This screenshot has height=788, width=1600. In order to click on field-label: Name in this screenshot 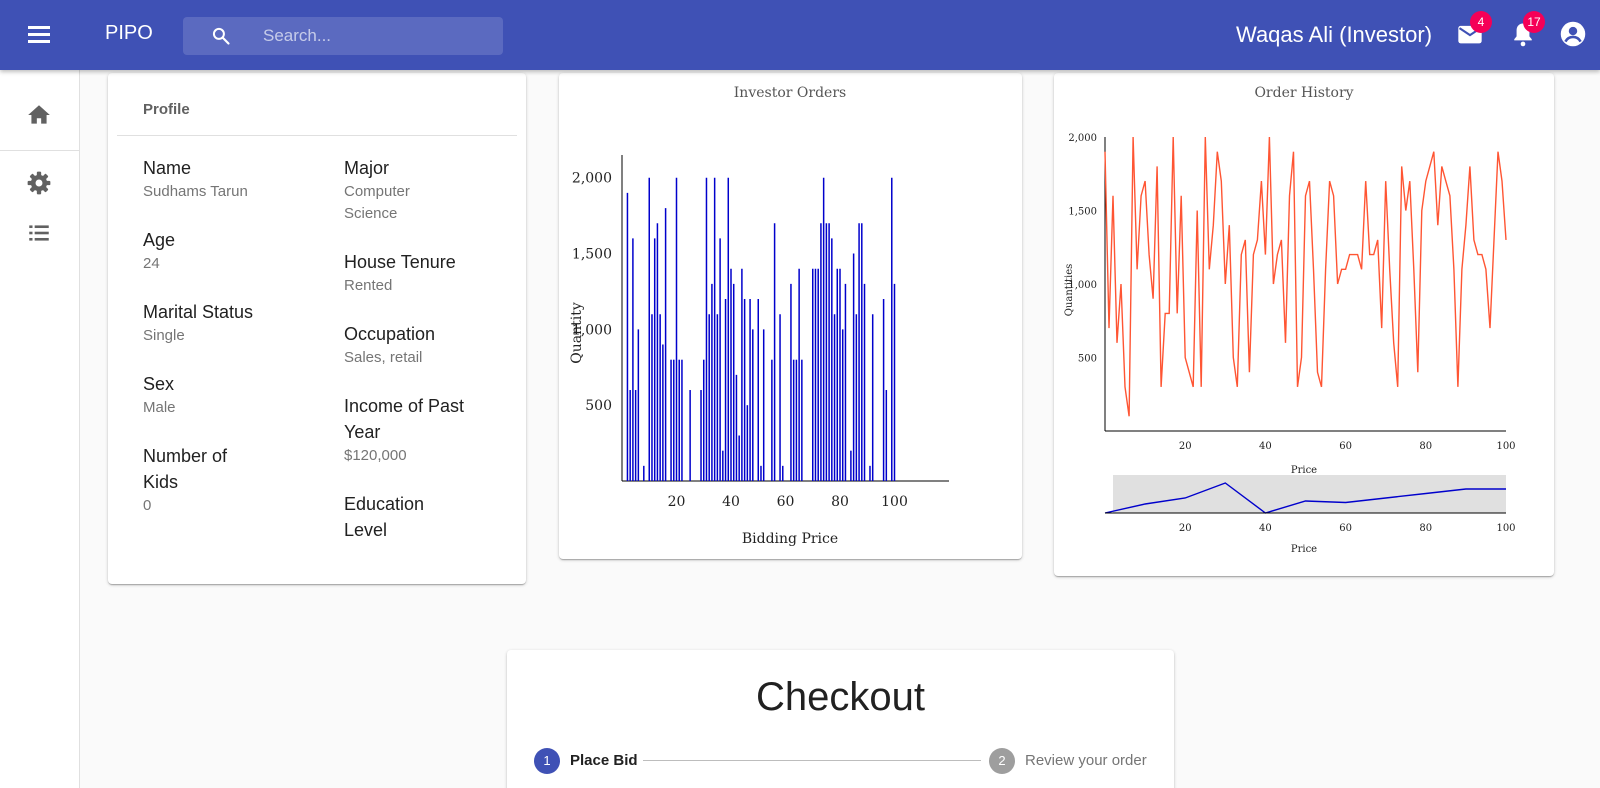, I will do `click(167, 168)`.